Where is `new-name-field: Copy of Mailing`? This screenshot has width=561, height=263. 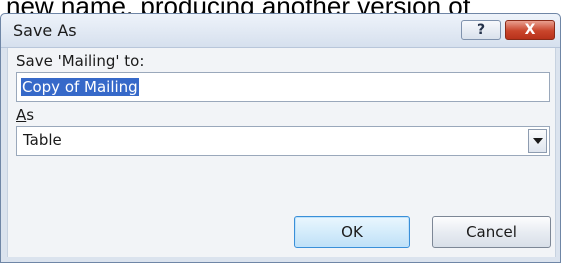
new-name-field: Copy of Mailing is located at coordinates (283, 87).